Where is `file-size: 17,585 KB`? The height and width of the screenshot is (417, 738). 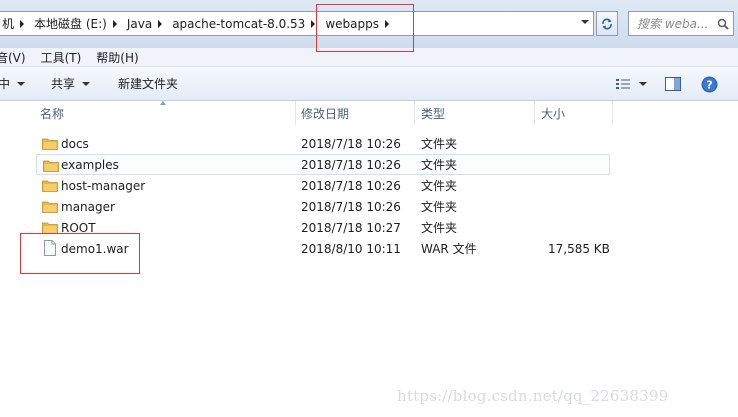
file-size: 17,585 KB is located at coordinates (579, 248).